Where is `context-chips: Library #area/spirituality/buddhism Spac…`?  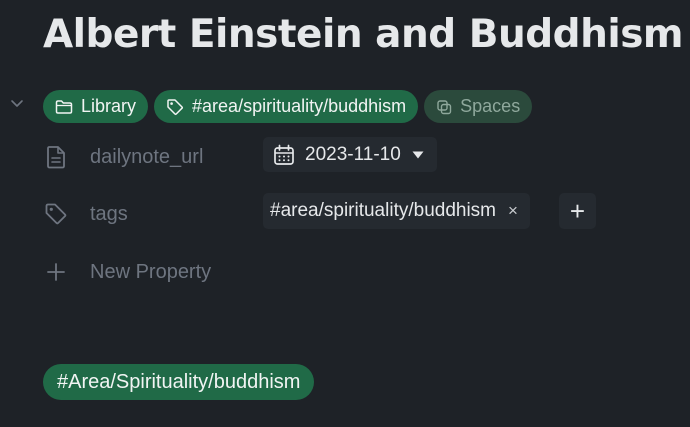 context-chips: Library #area/spirituality/buddhism Spac… is located at coordinates (288, 106).